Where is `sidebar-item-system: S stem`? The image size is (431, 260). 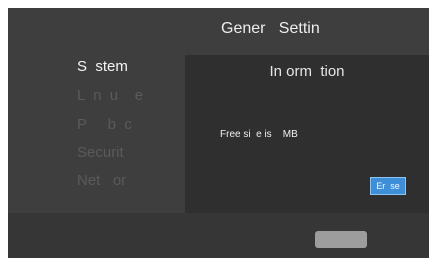
sidebar-item-system: S stem is located at coordinates (102, 66).